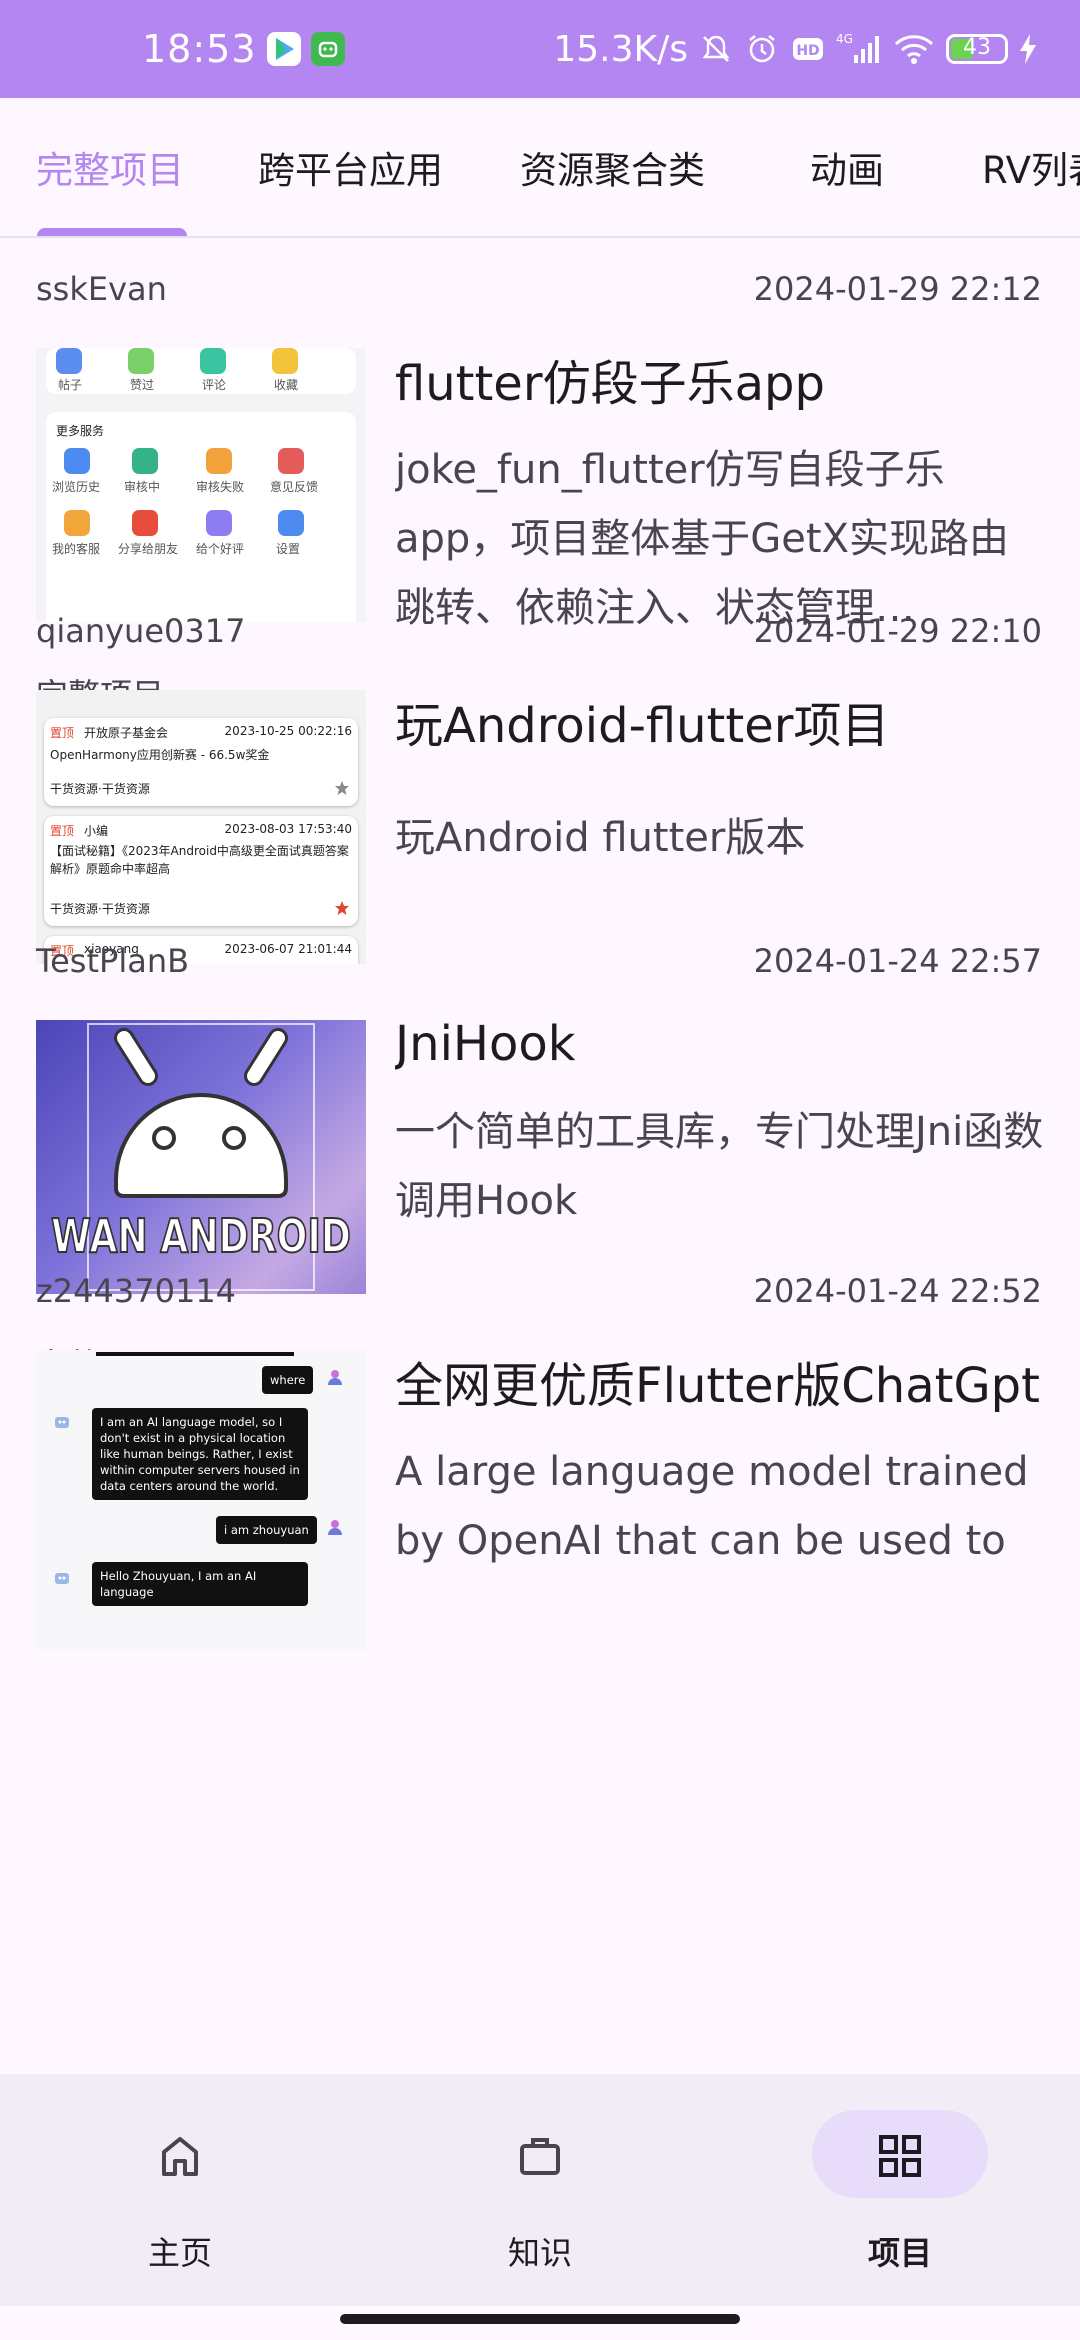 This screenshot has width=1080, height=2340. Describe the element at coordinates (288, 731) in the screenshot. I see `thumb-time: 2023-10-25 00:22:16` at that location.